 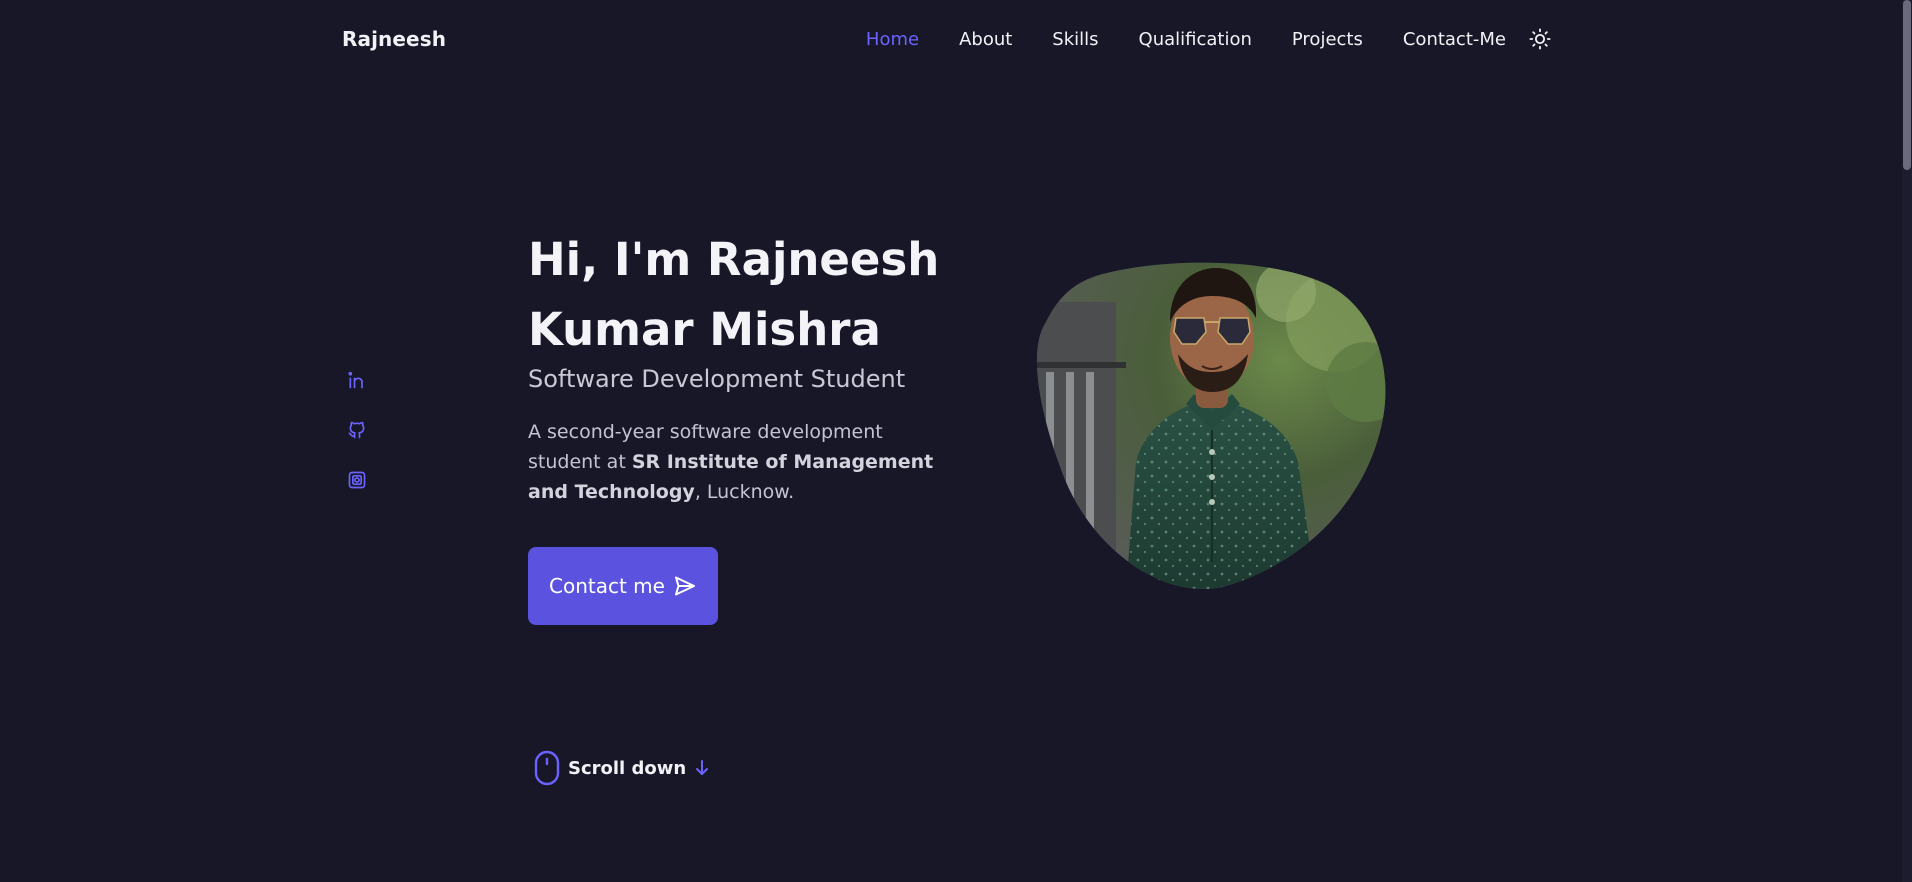 I want to click on social-links, so click(x=358, y=430).